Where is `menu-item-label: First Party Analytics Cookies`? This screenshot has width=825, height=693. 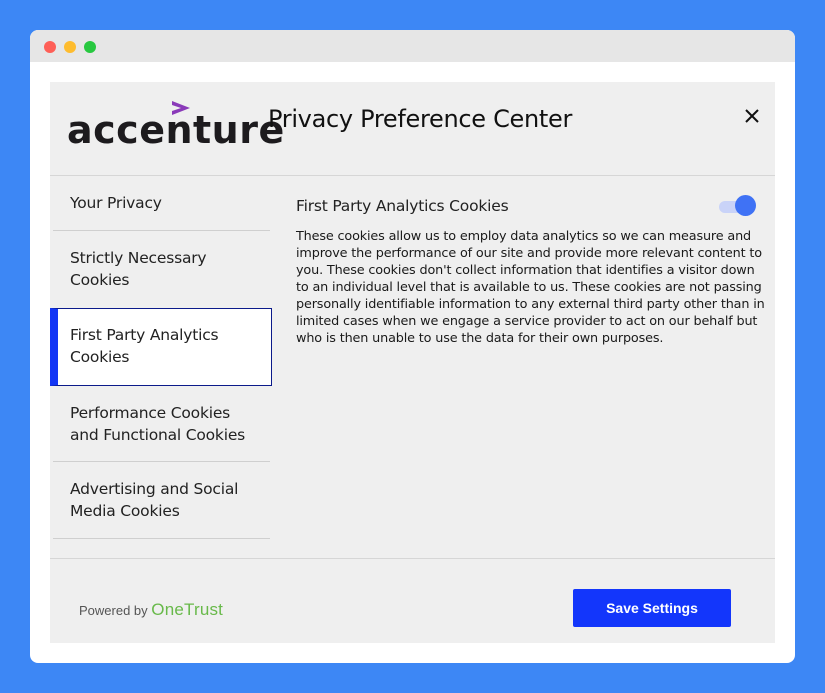 menu-item-label: First Party Analytics Cookies is located at coordinates (144, 346).